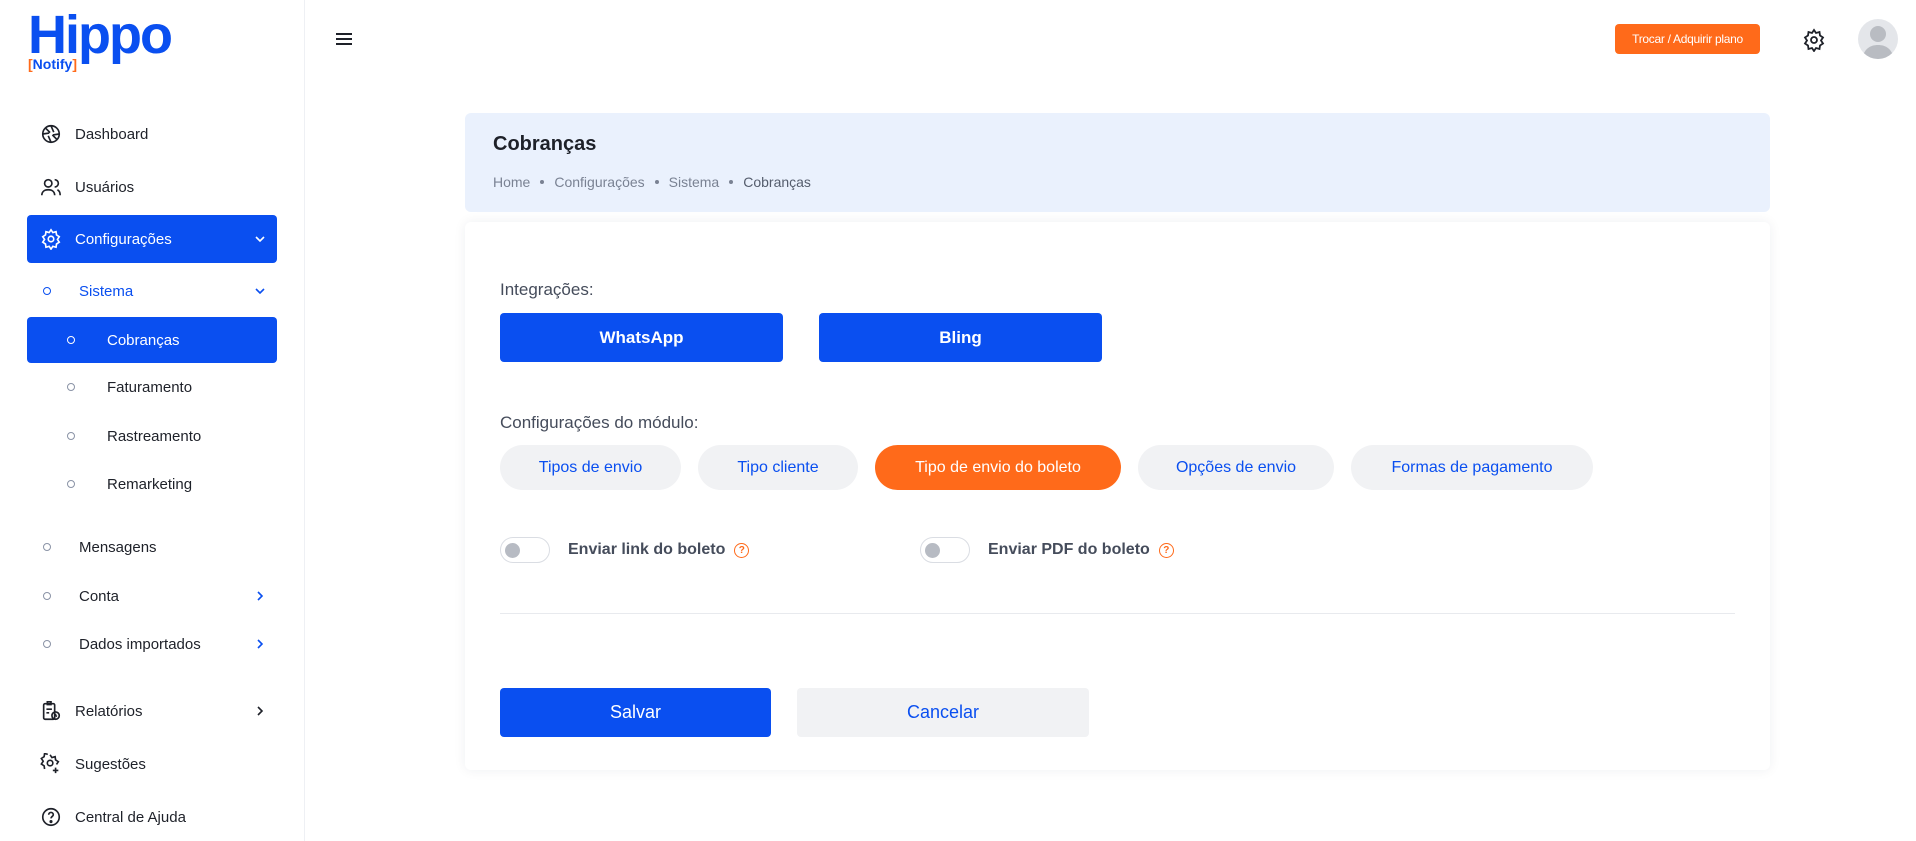 The width and height of the screenshot is (1916, 841). I want to click on whatsapp-integration-button: WhatsApp, so click(641, 337).